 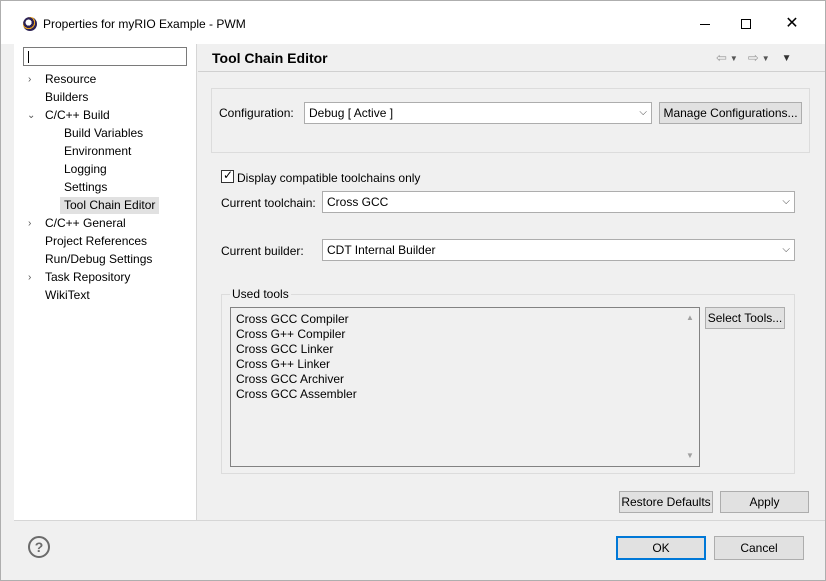 I want to click on used-tools-legend: Used tools, so click(x=260, y=294).